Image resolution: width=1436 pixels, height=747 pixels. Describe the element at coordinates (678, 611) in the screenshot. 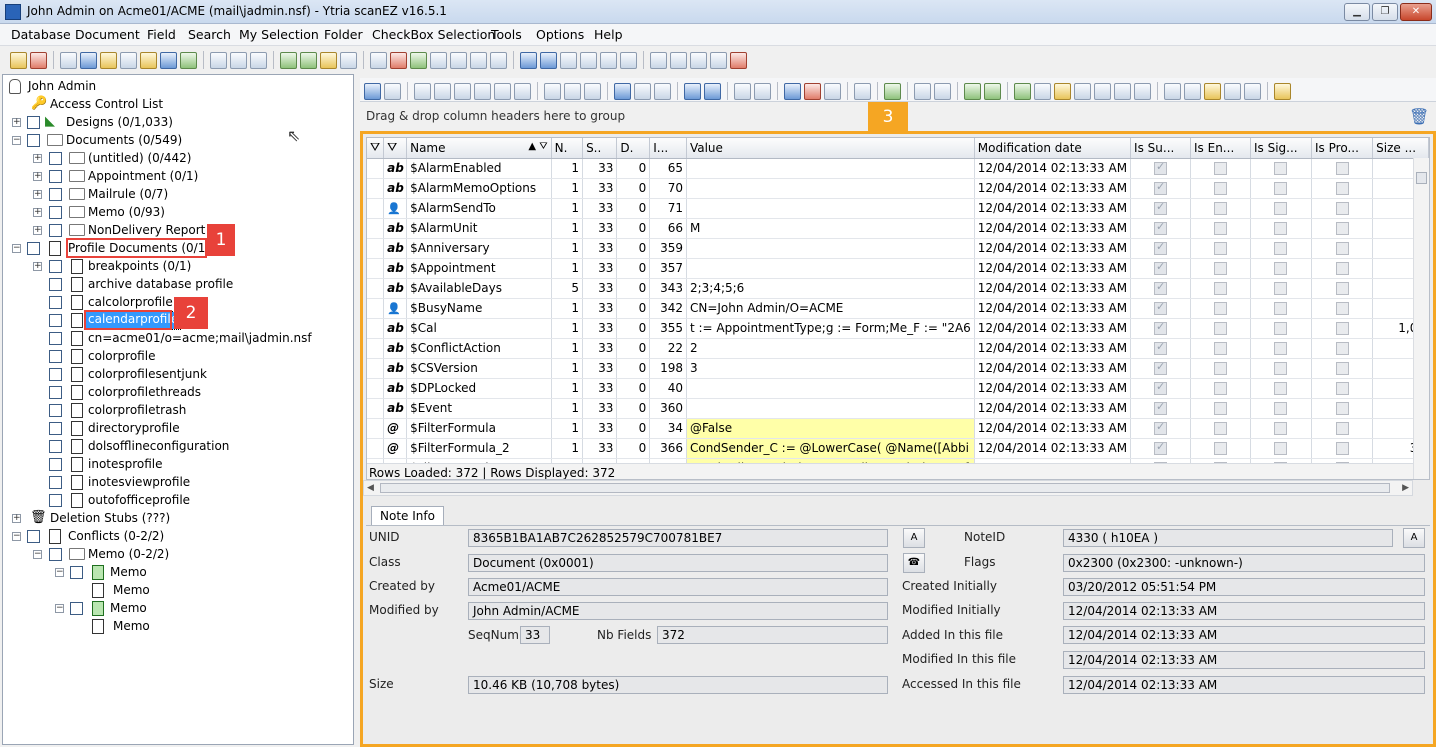

I see `modifiedby-field: John Admin/ACME` at that location.